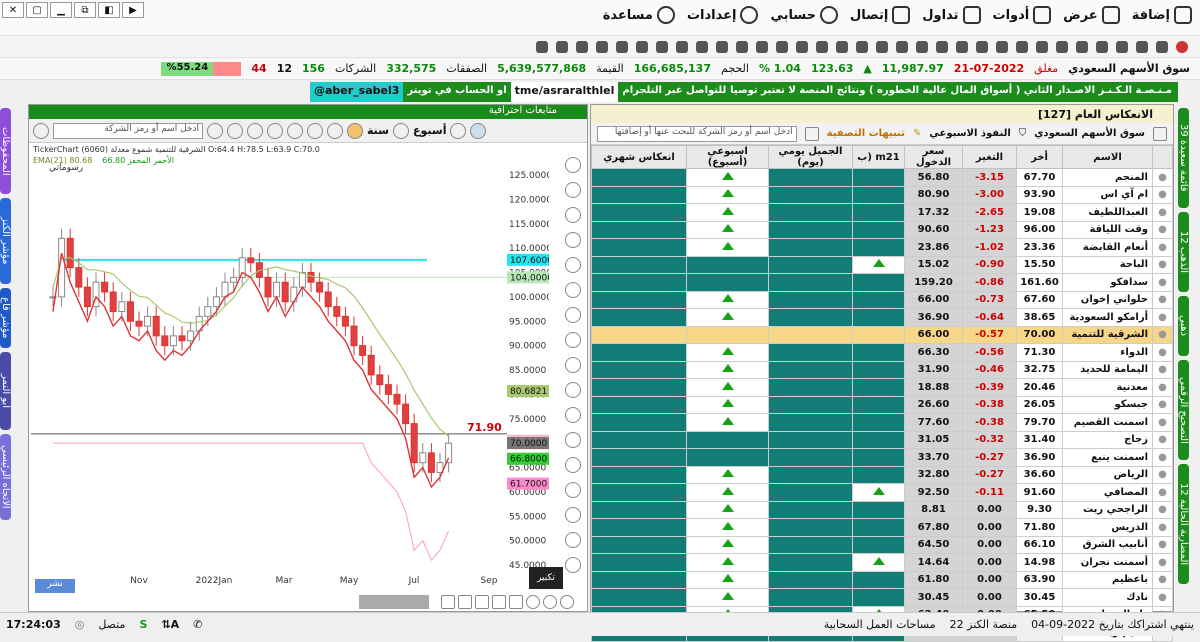 This screenshot has width=1200, height=642. What do you see at coordinates (882, 369) in the screenshot?
I see `table-row: ● اليمامة للحديد 32.75 0.46- 31.90` at bounding box center [882, 369].